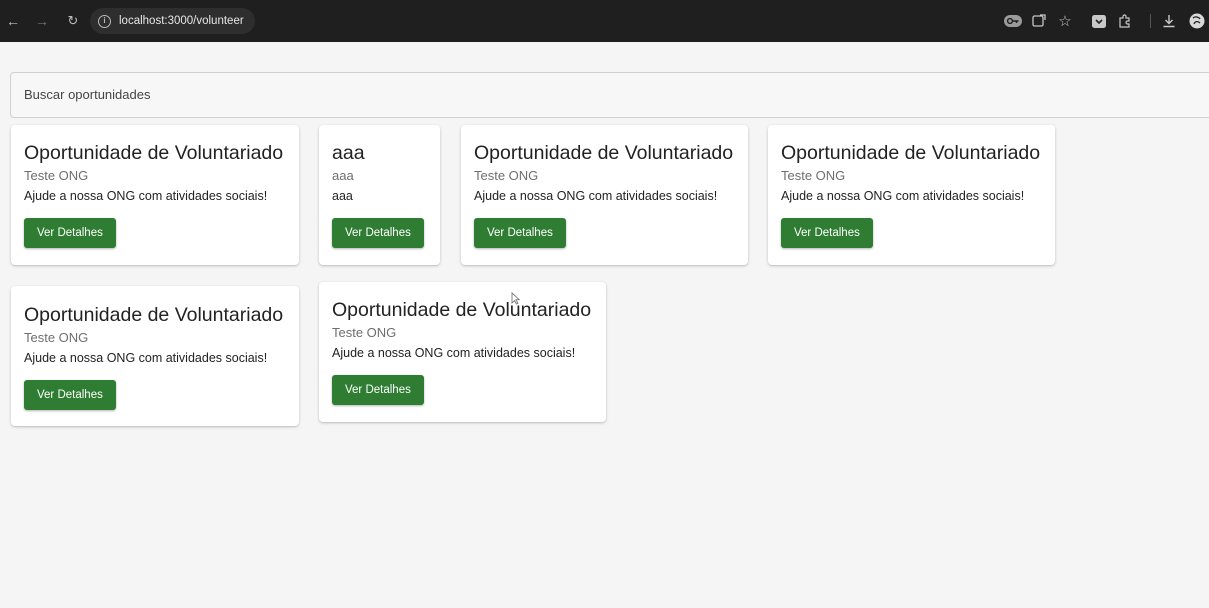 The height and width of the screenshot is (608, 1209). Describe the element at coordinates (348, 153) in the screenshot. I see `card-title: aaa` at that location.